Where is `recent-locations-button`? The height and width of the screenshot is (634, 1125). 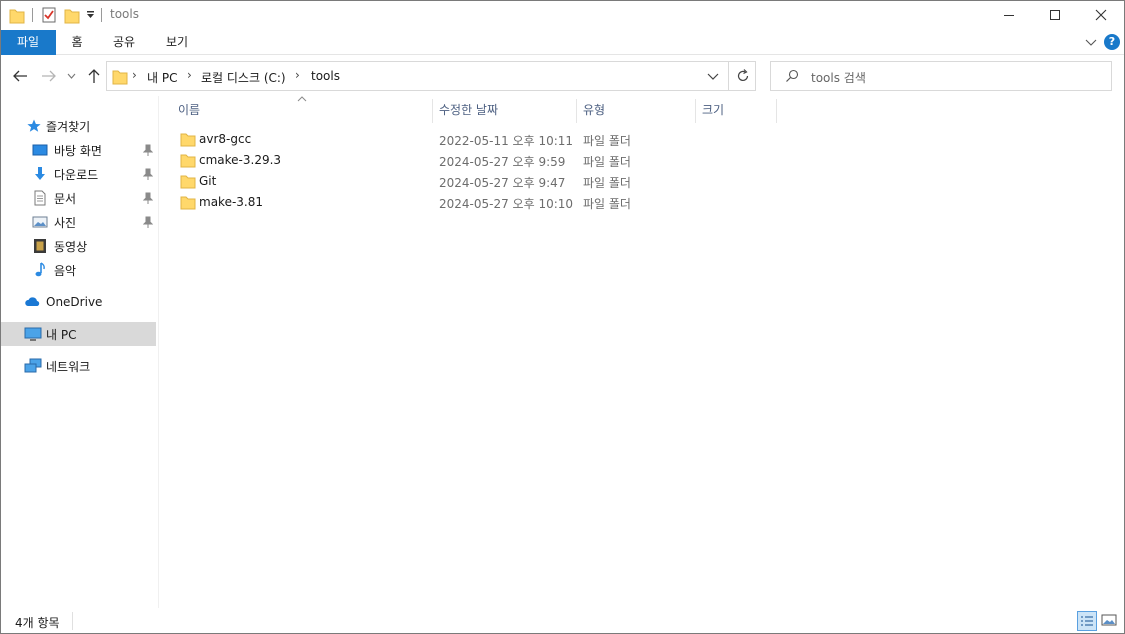
recent-locations-button is located at coordinates (71, 76).